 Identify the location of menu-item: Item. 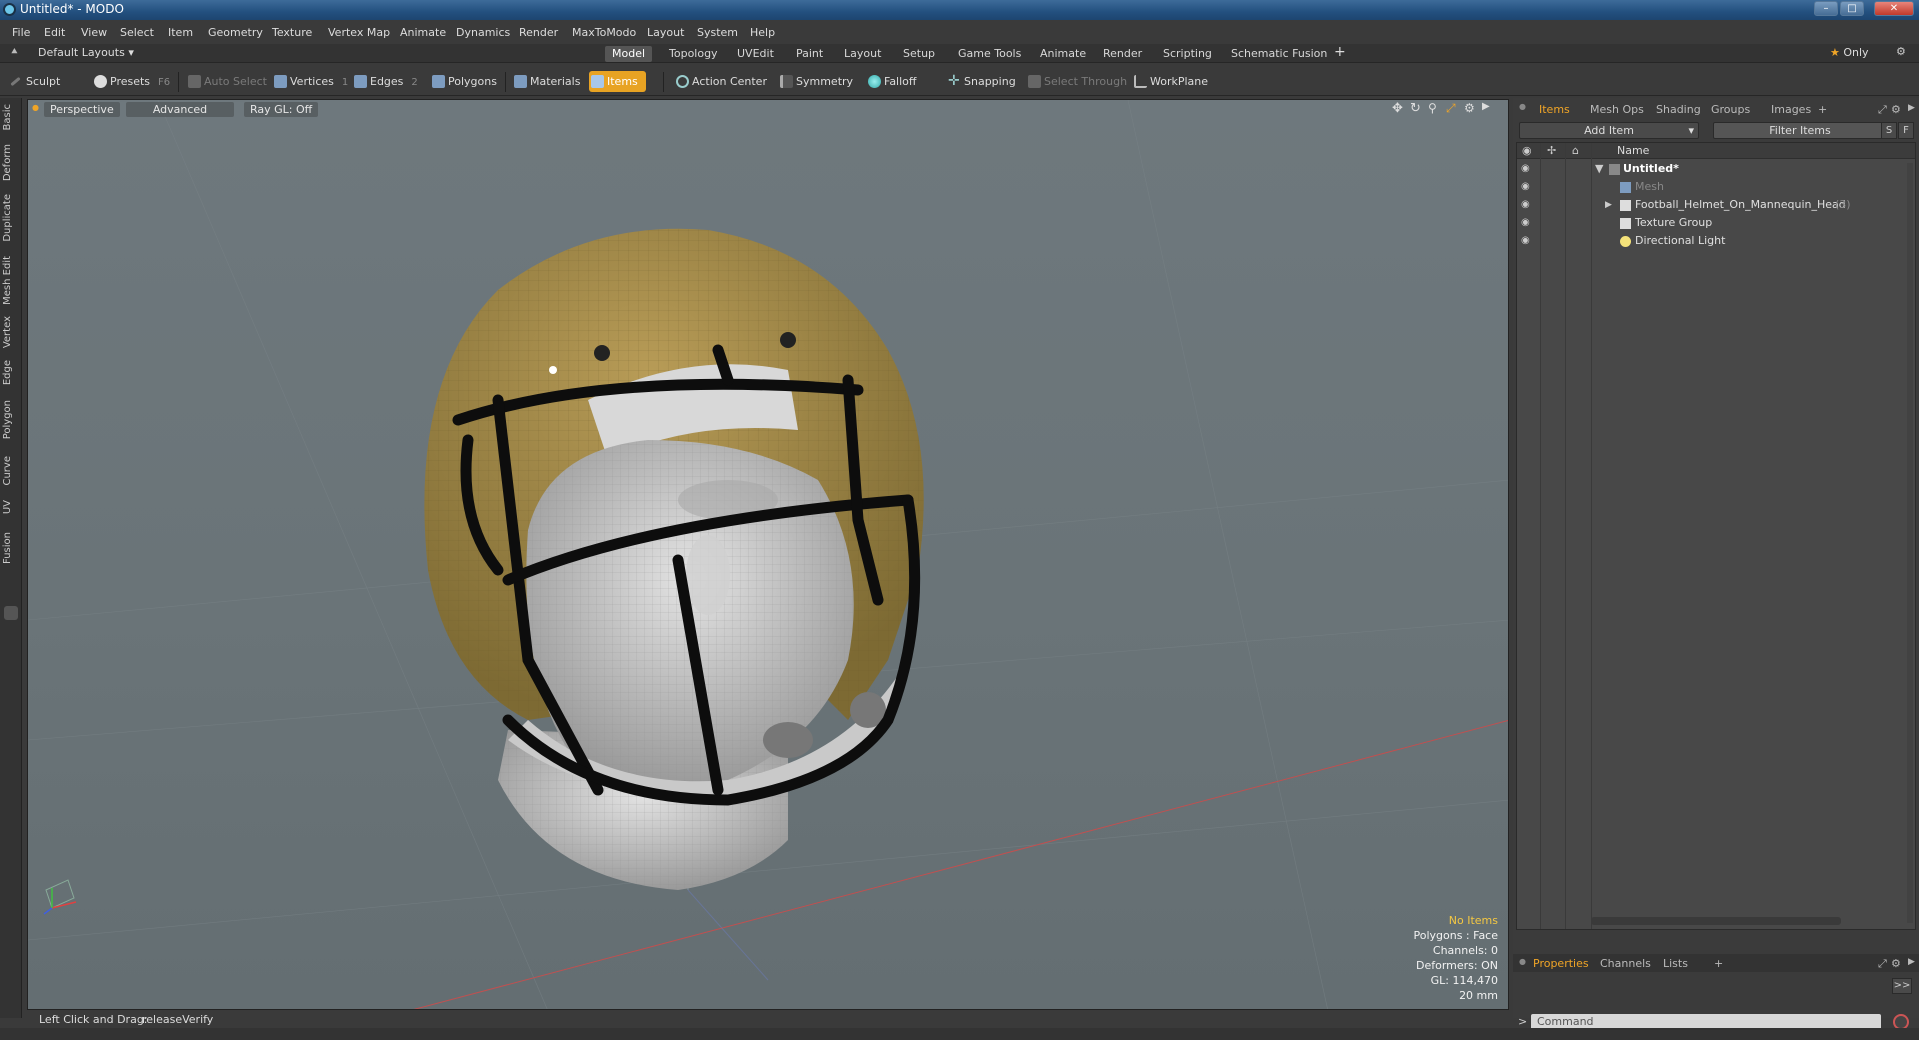
(180, 32).